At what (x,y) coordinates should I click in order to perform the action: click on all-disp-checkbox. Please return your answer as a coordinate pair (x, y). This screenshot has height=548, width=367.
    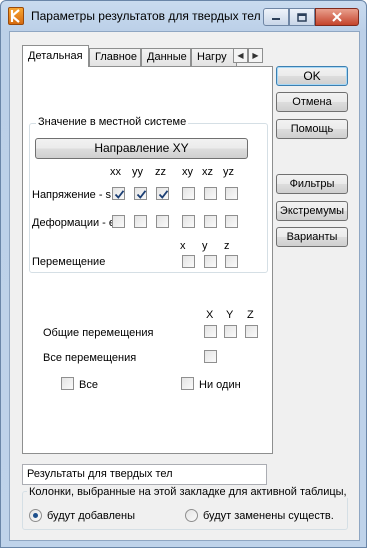
    Looking at the image, I should click on (210, 356).